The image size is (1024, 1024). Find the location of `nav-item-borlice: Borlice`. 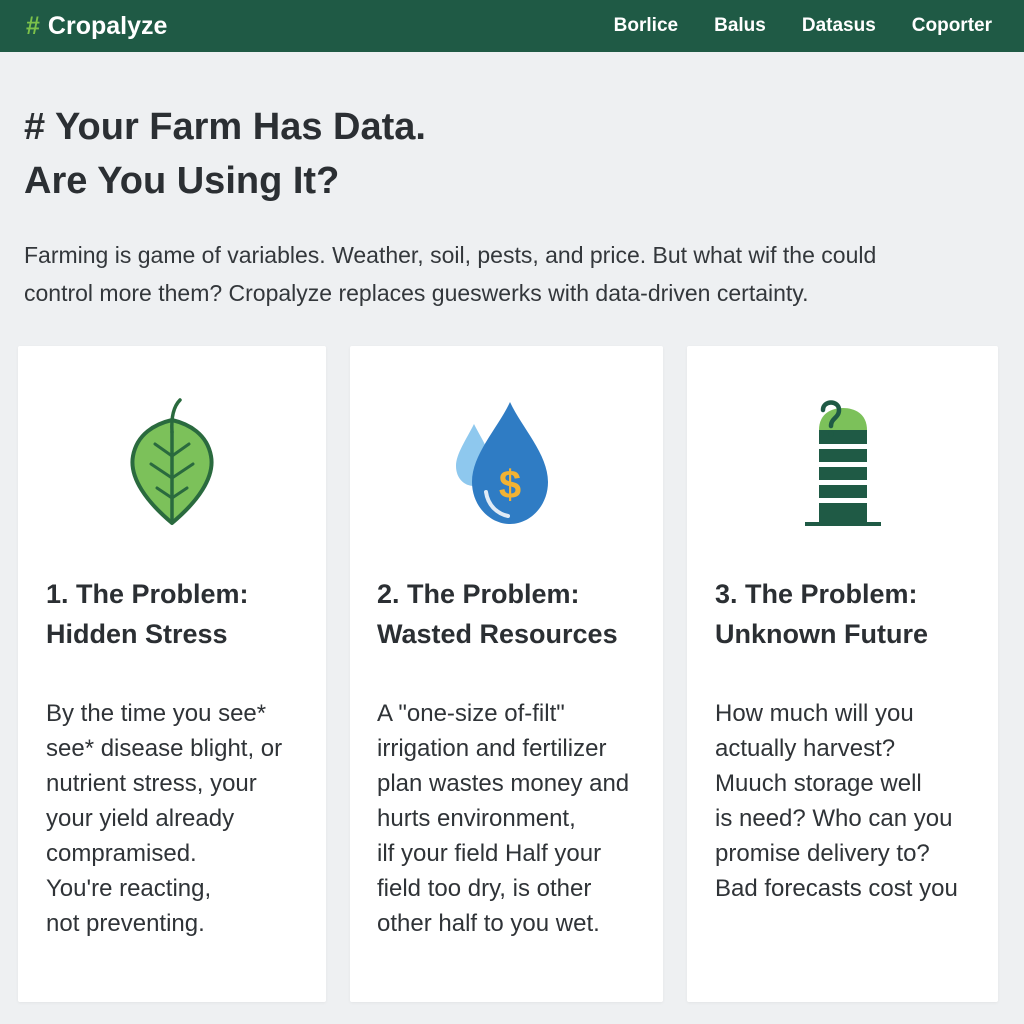

nav-item-borlice: Borlice is located at coordinates (646, 26).